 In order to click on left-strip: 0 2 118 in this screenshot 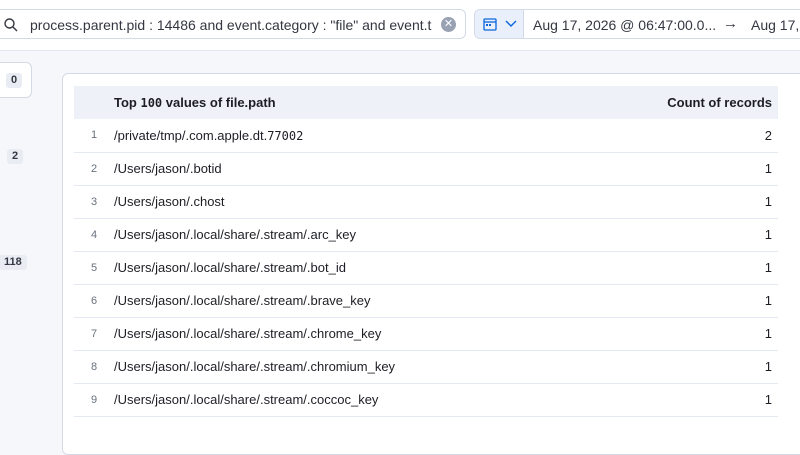, I will do `click(23, 242)`.